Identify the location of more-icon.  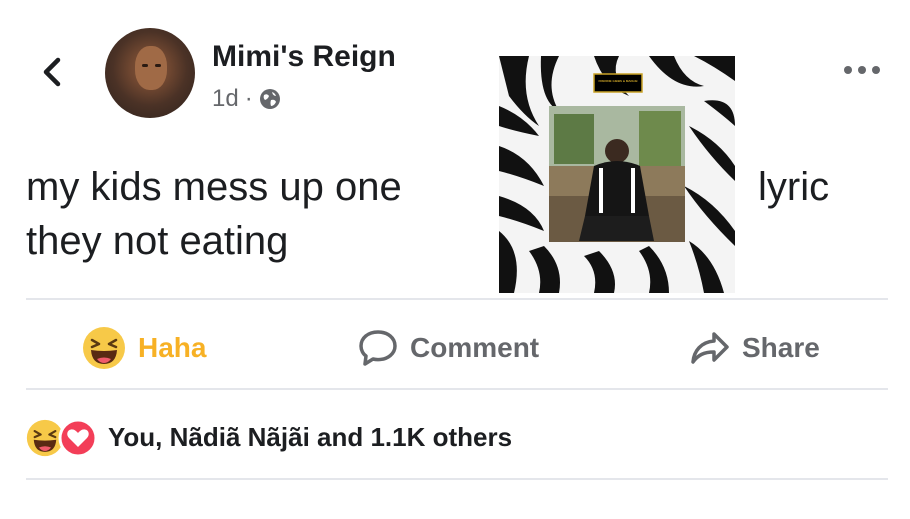
(862, 70).